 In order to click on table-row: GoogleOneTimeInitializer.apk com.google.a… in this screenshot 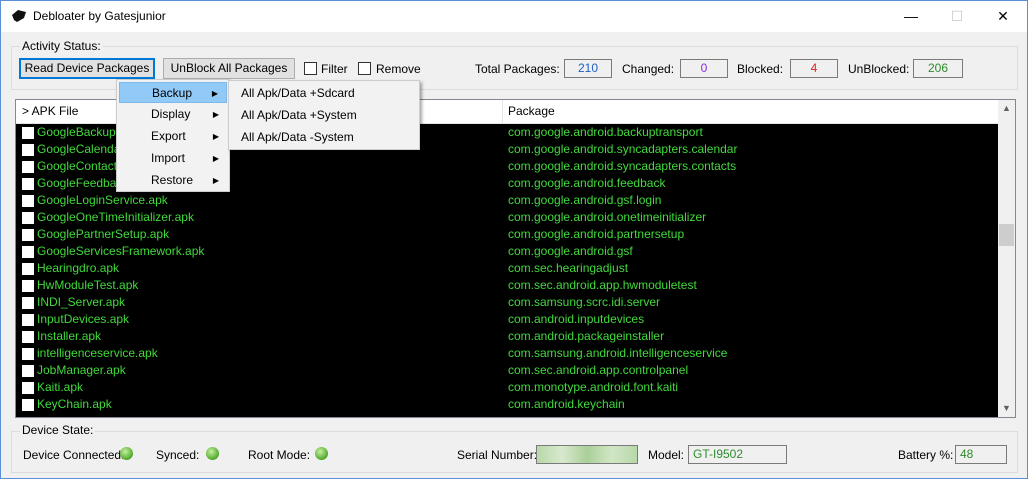, I will do `click(507, 217)`.